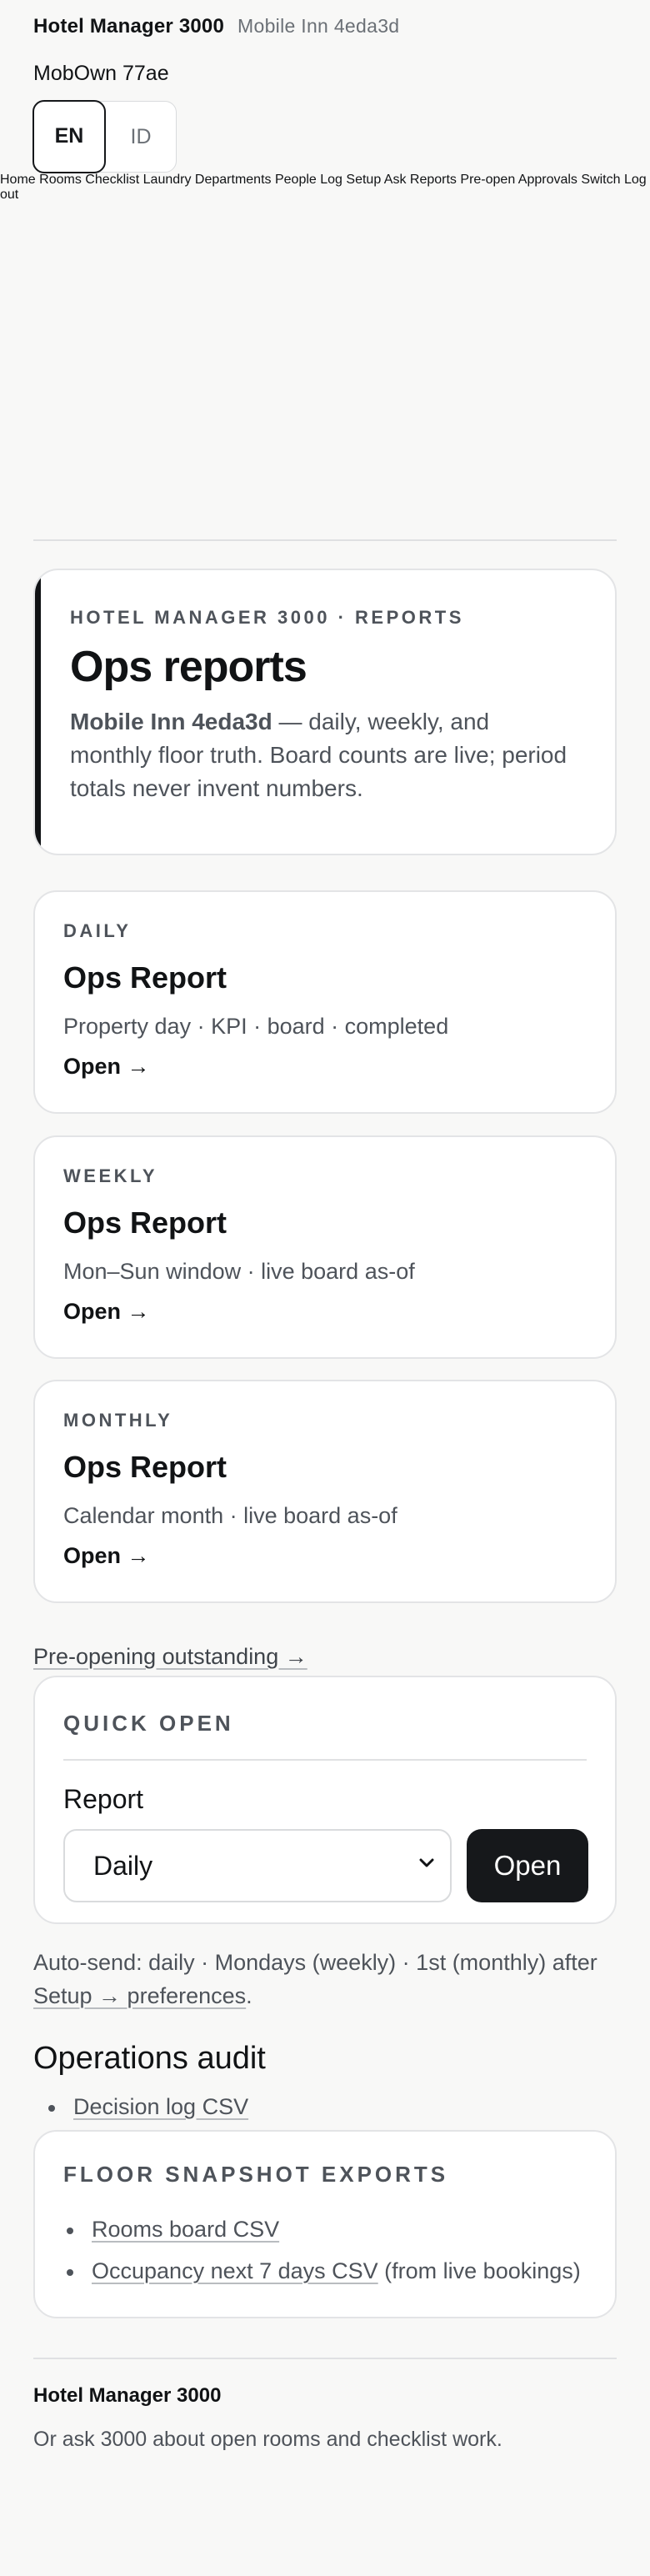  I want to click on operations-audit-heading: Operations audit, so click(149, 2058).